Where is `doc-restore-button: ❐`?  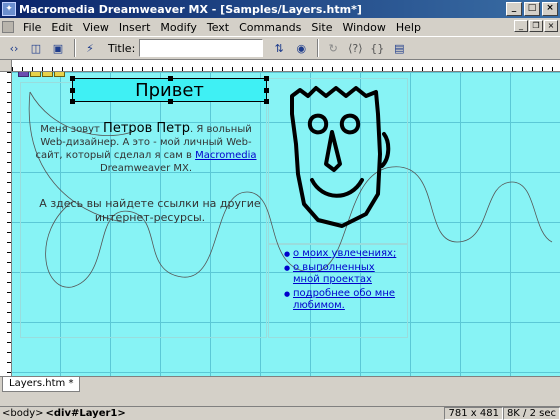 doc-restore-button: ❐ is located at coordinates (536, 26).